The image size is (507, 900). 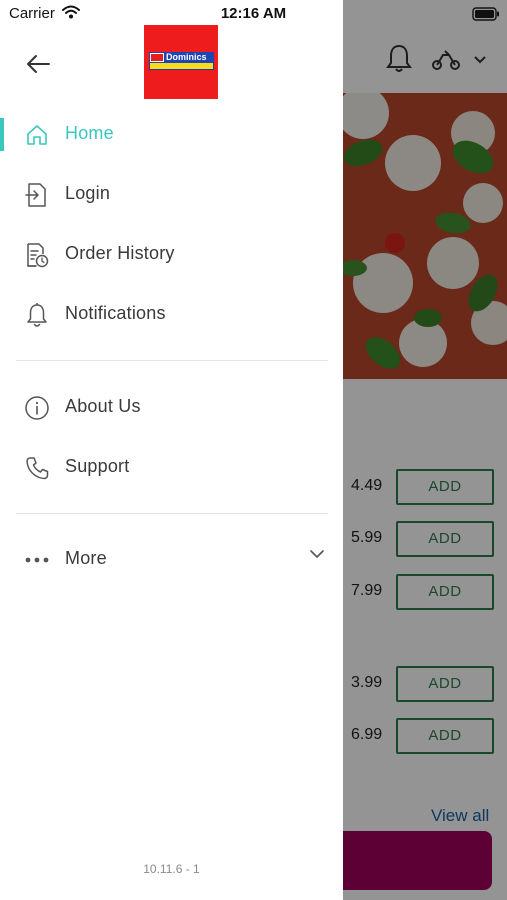 What do you see at coordinates (37, 408) in the screenshot?
I see `info-icon` at bounding box center [37, 408].